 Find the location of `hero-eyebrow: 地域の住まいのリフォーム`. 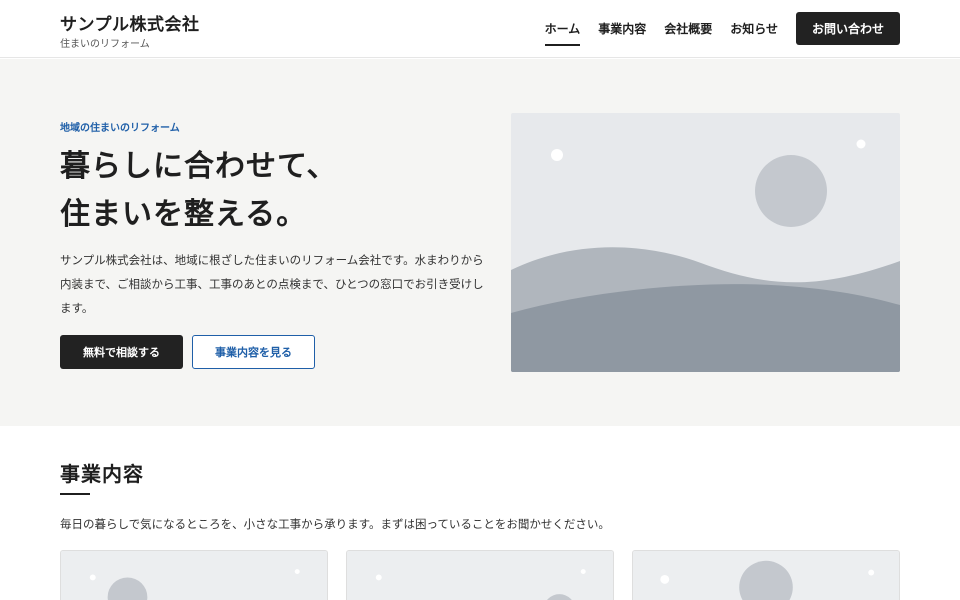

hero-eyebrow: 地域の住まいのリフォーム is located at coordinates (120, 128).